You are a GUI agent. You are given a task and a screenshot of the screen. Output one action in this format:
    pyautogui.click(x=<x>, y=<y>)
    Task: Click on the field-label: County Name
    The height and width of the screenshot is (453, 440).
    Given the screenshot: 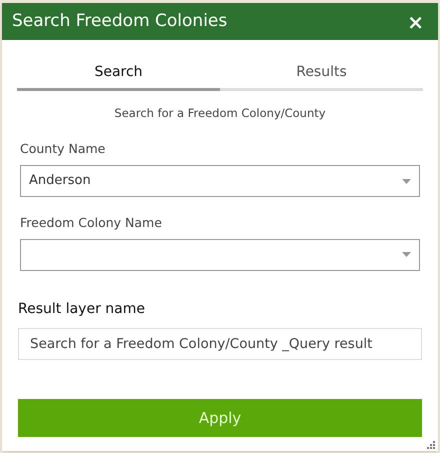 What is the action you would take?
    pyautogui.click(x=63, y=149)
    